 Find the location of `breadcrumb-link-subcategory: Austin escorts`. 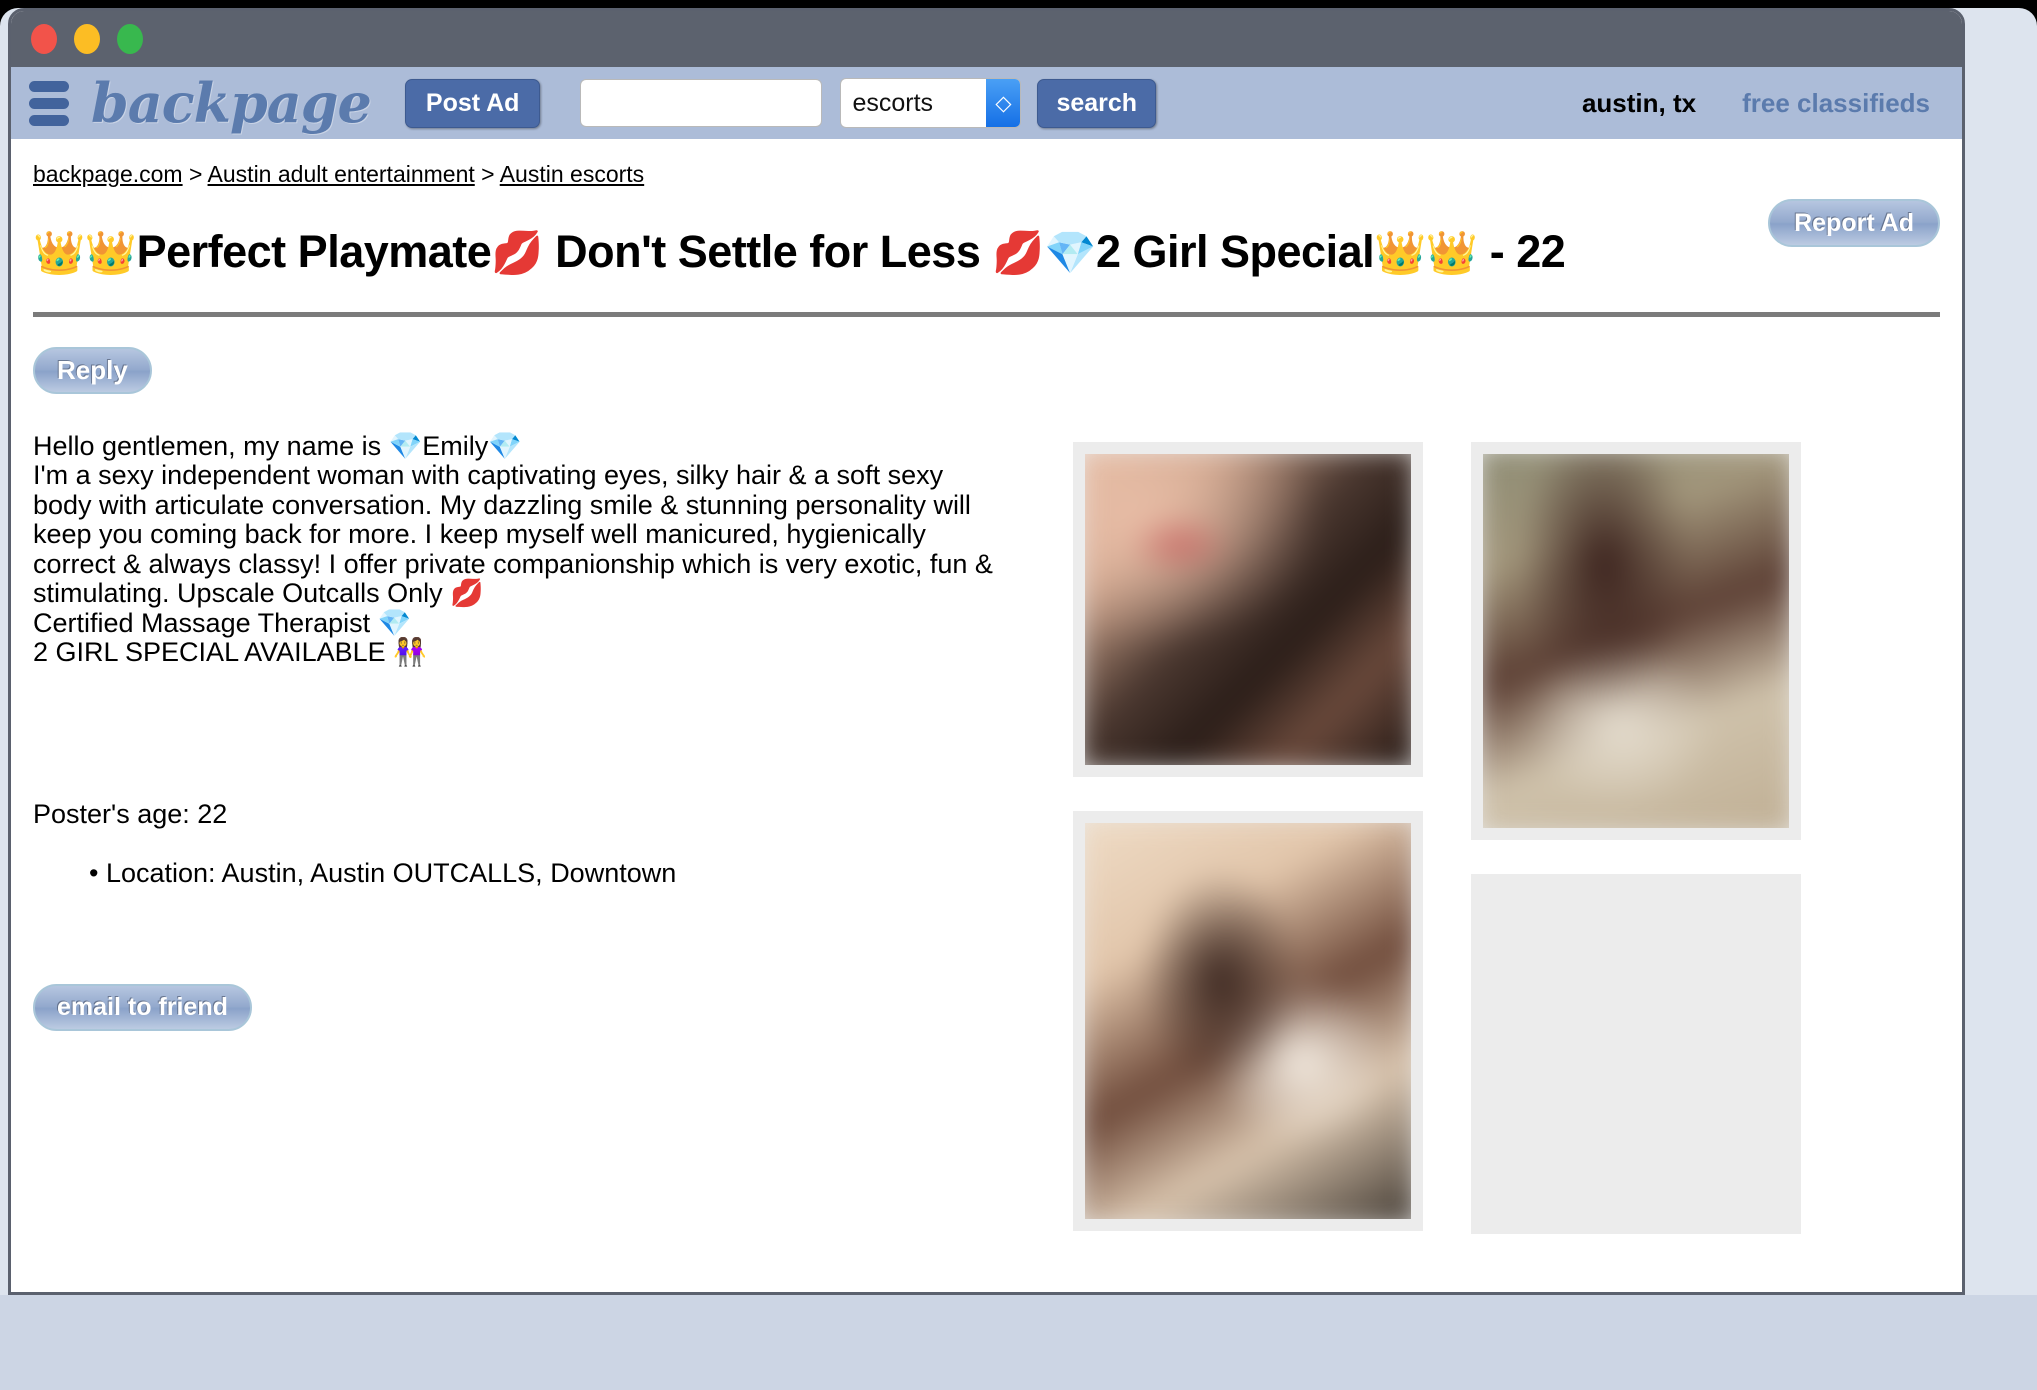

breadcrumb-link-subcategory: Austin escorts is located at coordinates (572, 174).